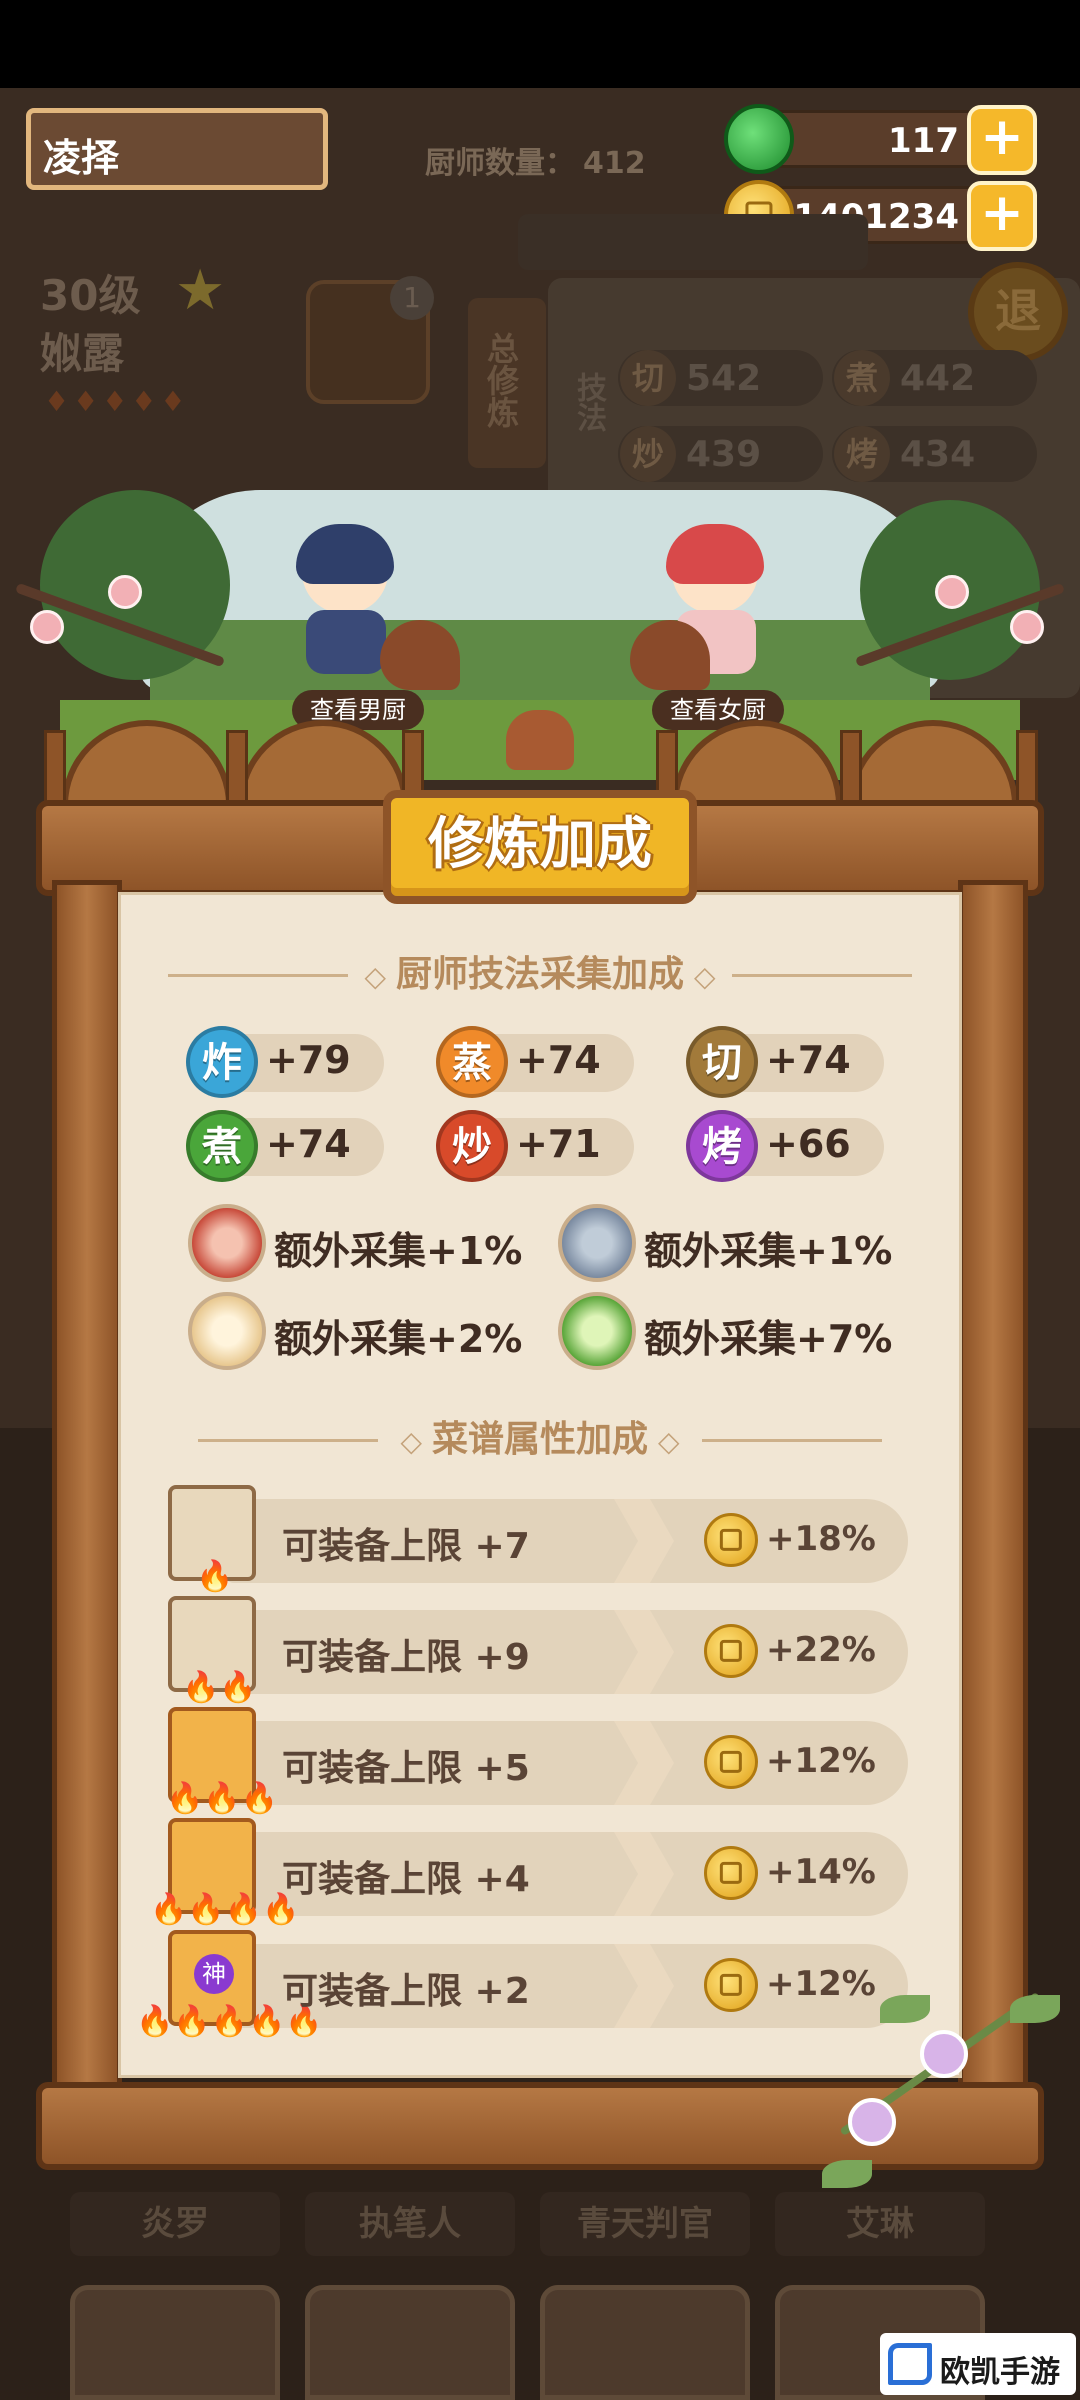 This screenshot has height=2400, width=1080. What do you see at coordinates (724, 454) in the screenshot?
I see `bg-skill-value: 439` at bounding box center [724, 454].